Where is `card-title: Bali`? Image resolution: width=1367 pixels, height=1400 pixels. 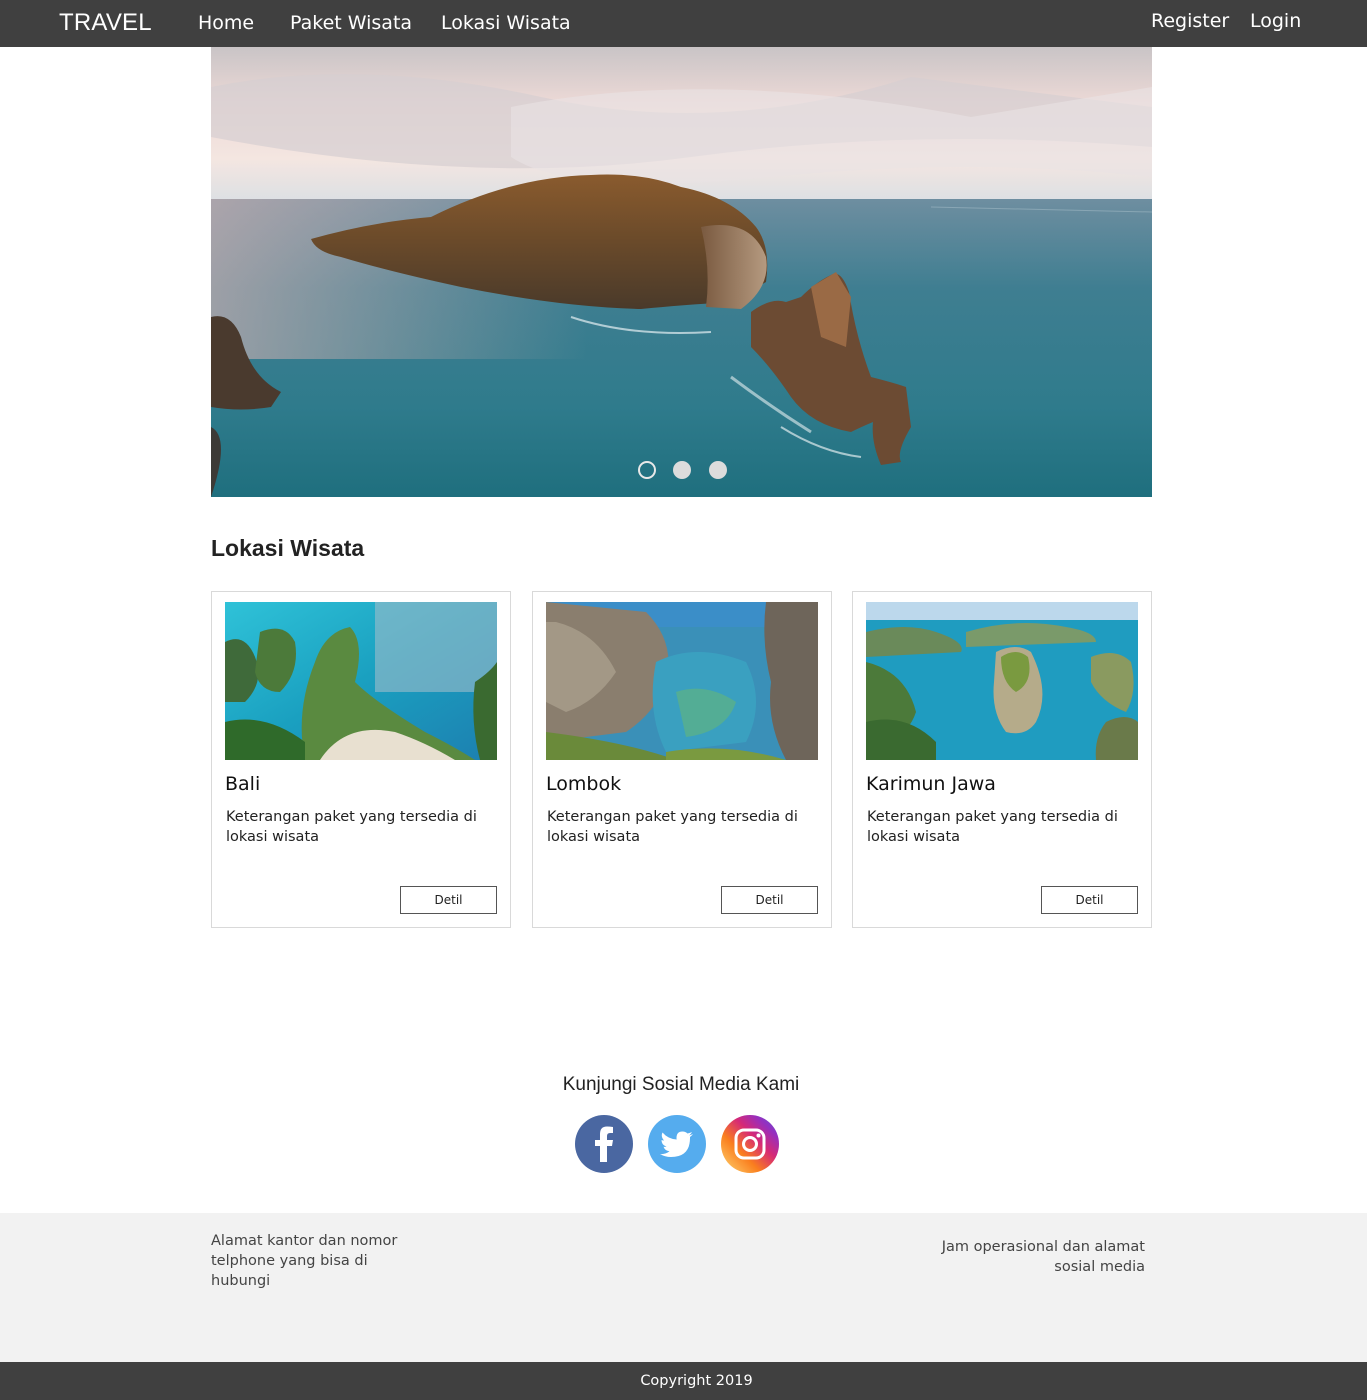
card-title: Bali is located at coordinates (243, 784).